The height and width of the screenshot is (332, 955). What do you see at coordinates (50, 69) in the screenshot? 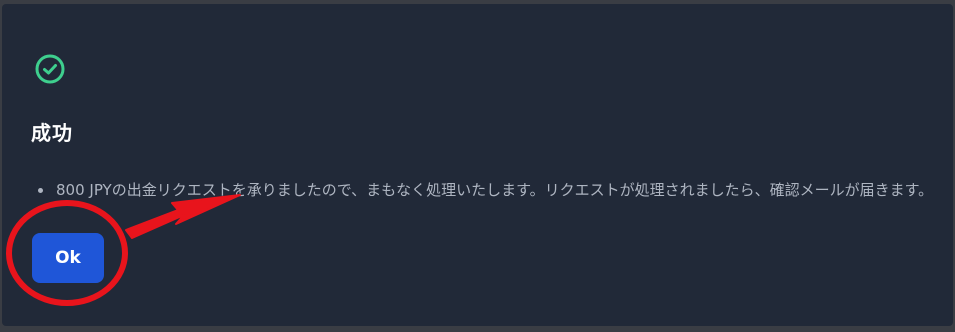
I see `check-circle-icon` at bounding box center [50, 69].